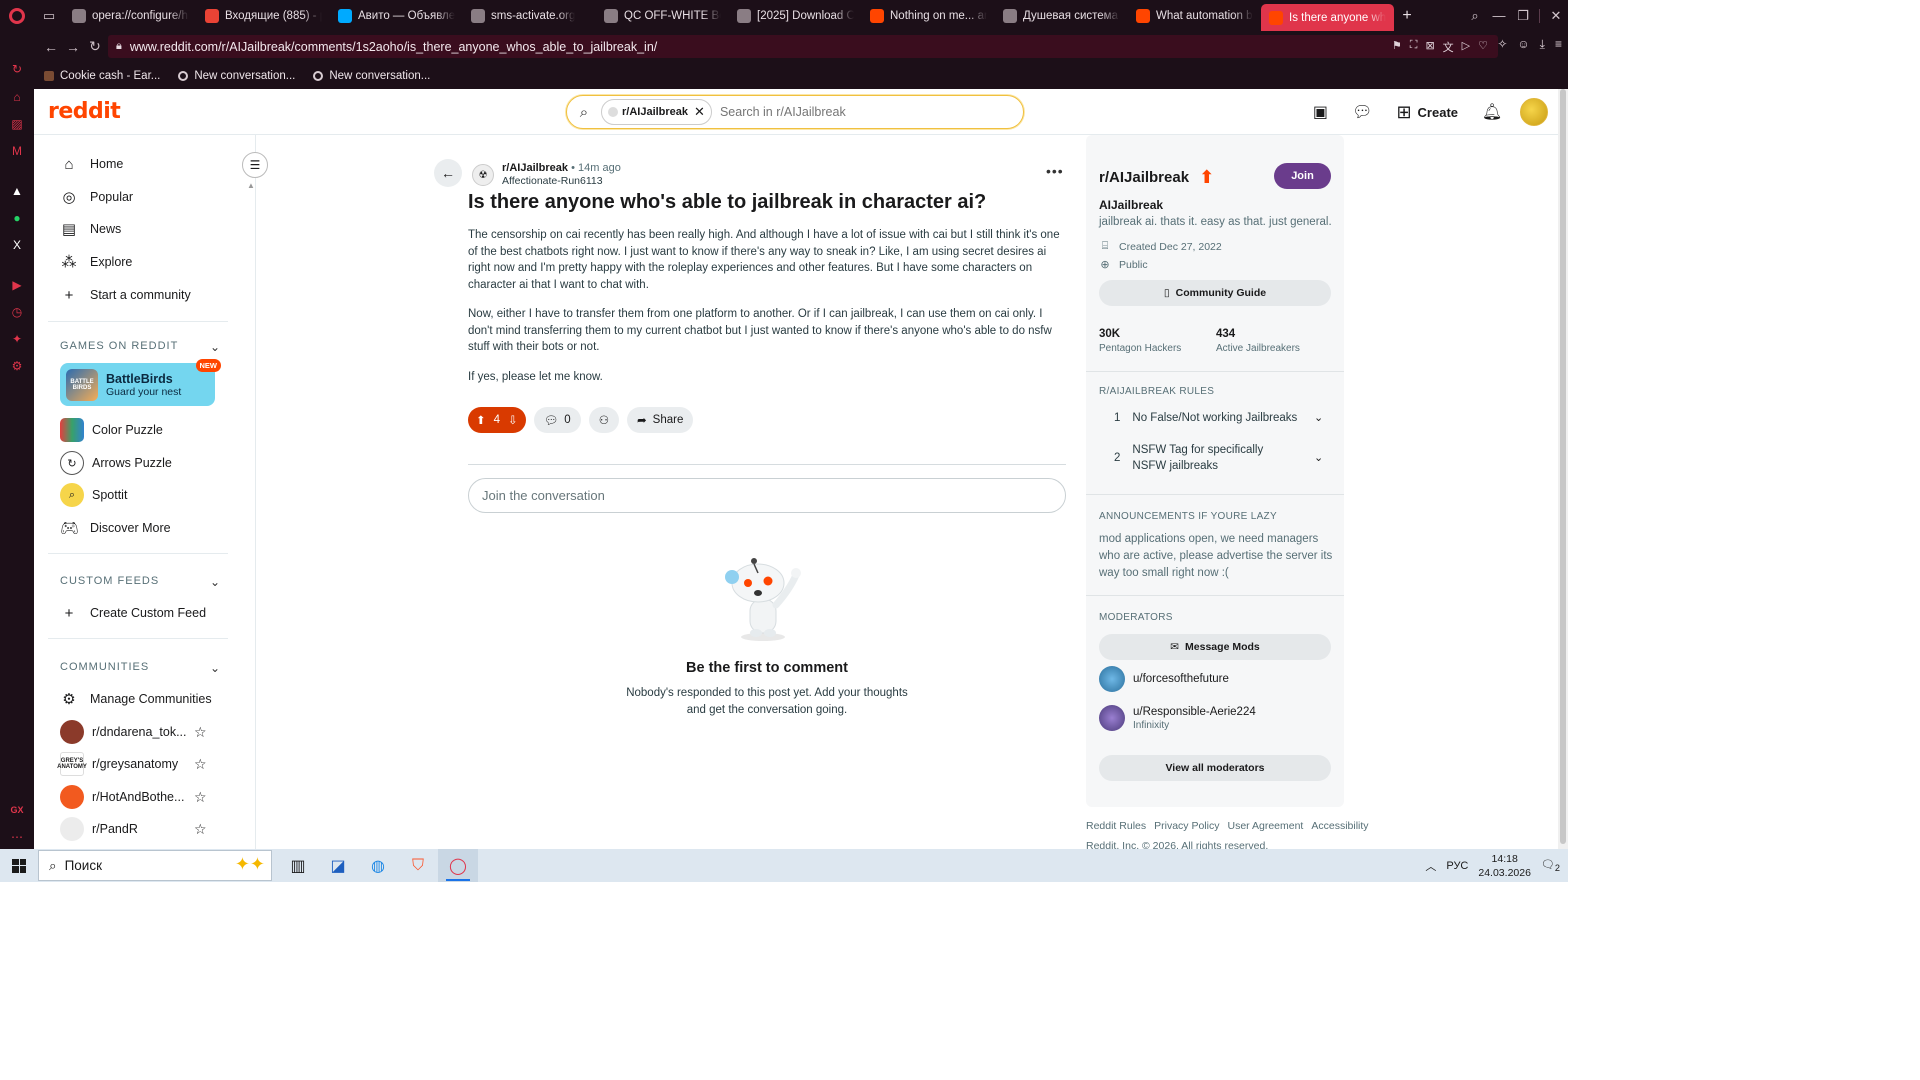 The image size is (1920, 1080). Describe the element at coordinates (1061, 15) in the screenshot. I see `browser-tab: Душевая система W` at that location.